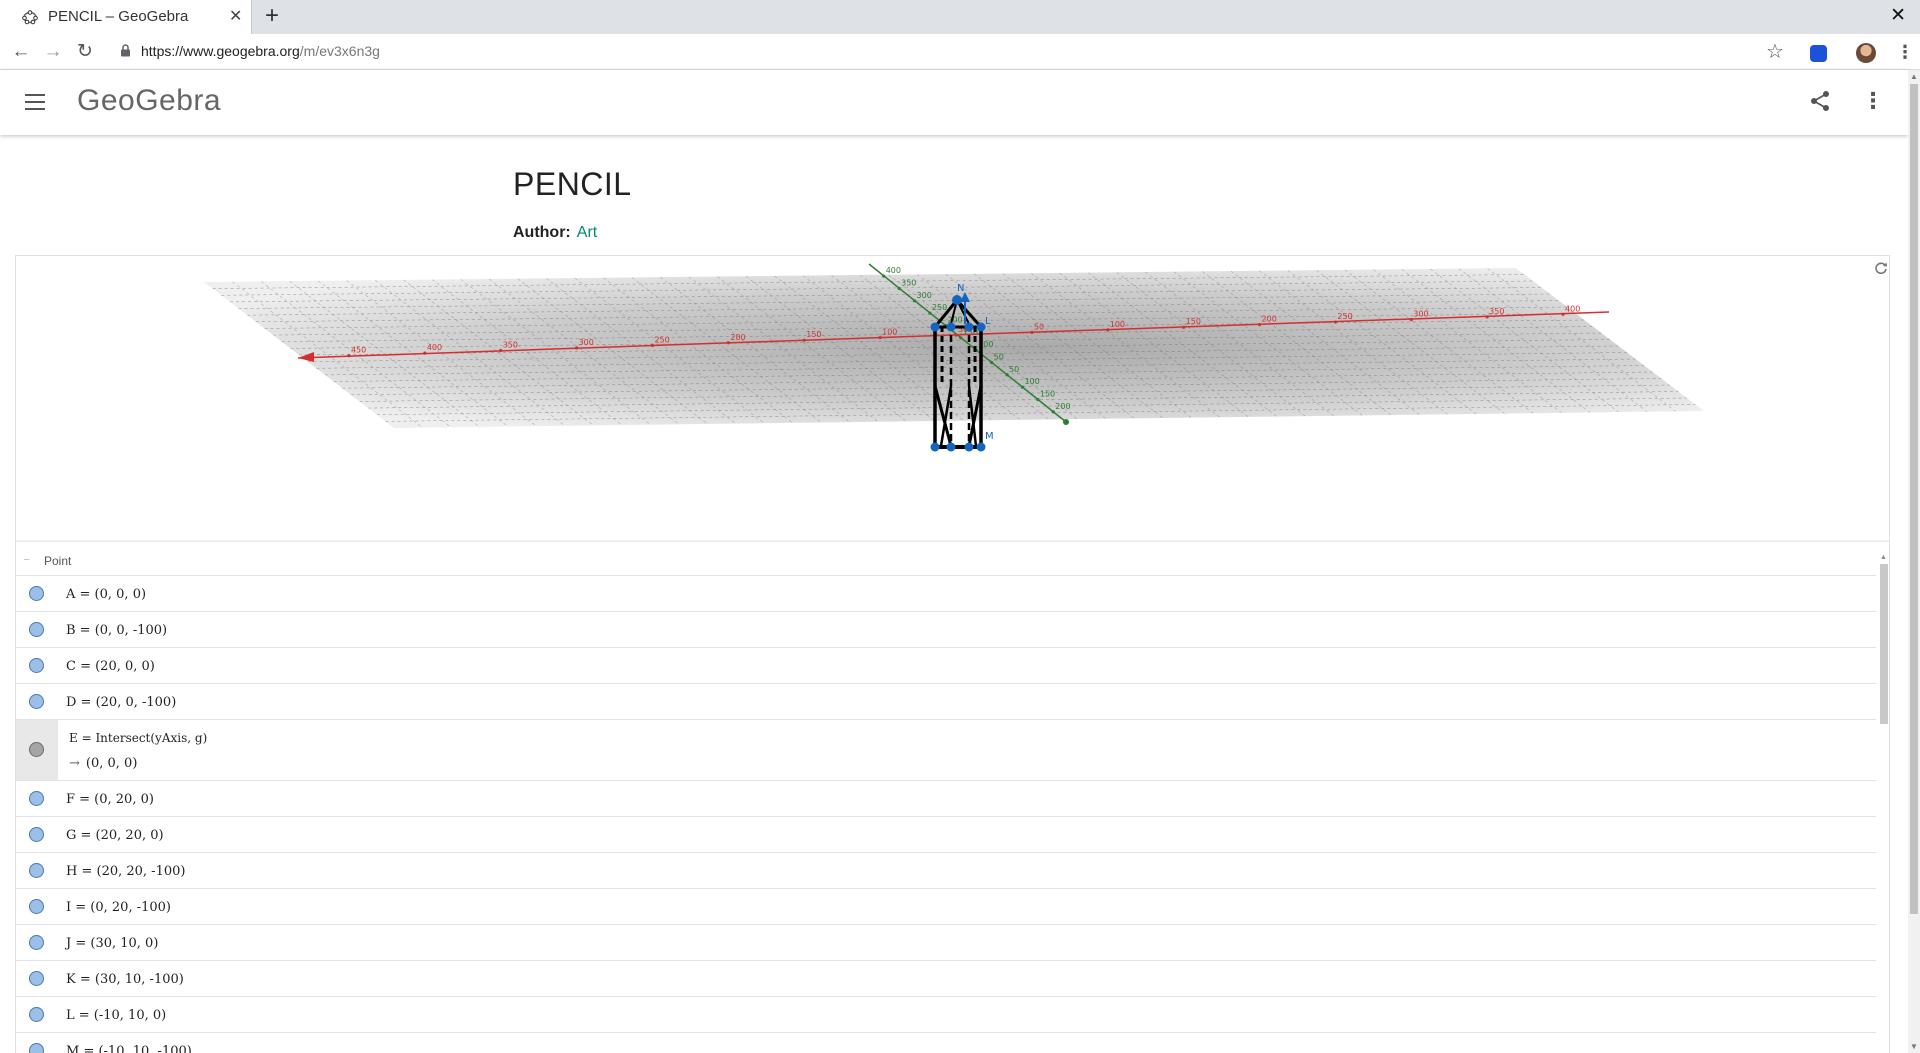 This screenshot has height=1053, width=1920. I want to click on scroll-up-icon: ▲, so click(1914, 76).